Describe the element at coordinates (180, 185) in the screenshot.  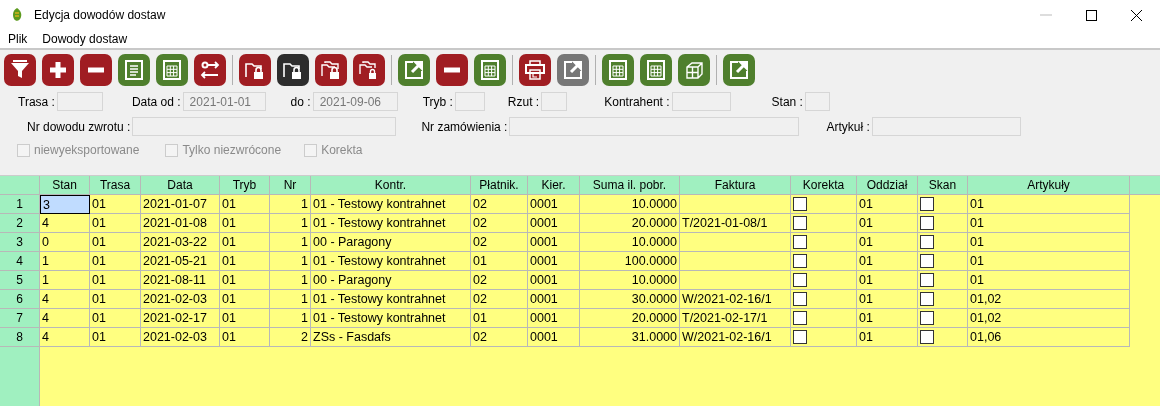
I see `column-header: Data` at that location.